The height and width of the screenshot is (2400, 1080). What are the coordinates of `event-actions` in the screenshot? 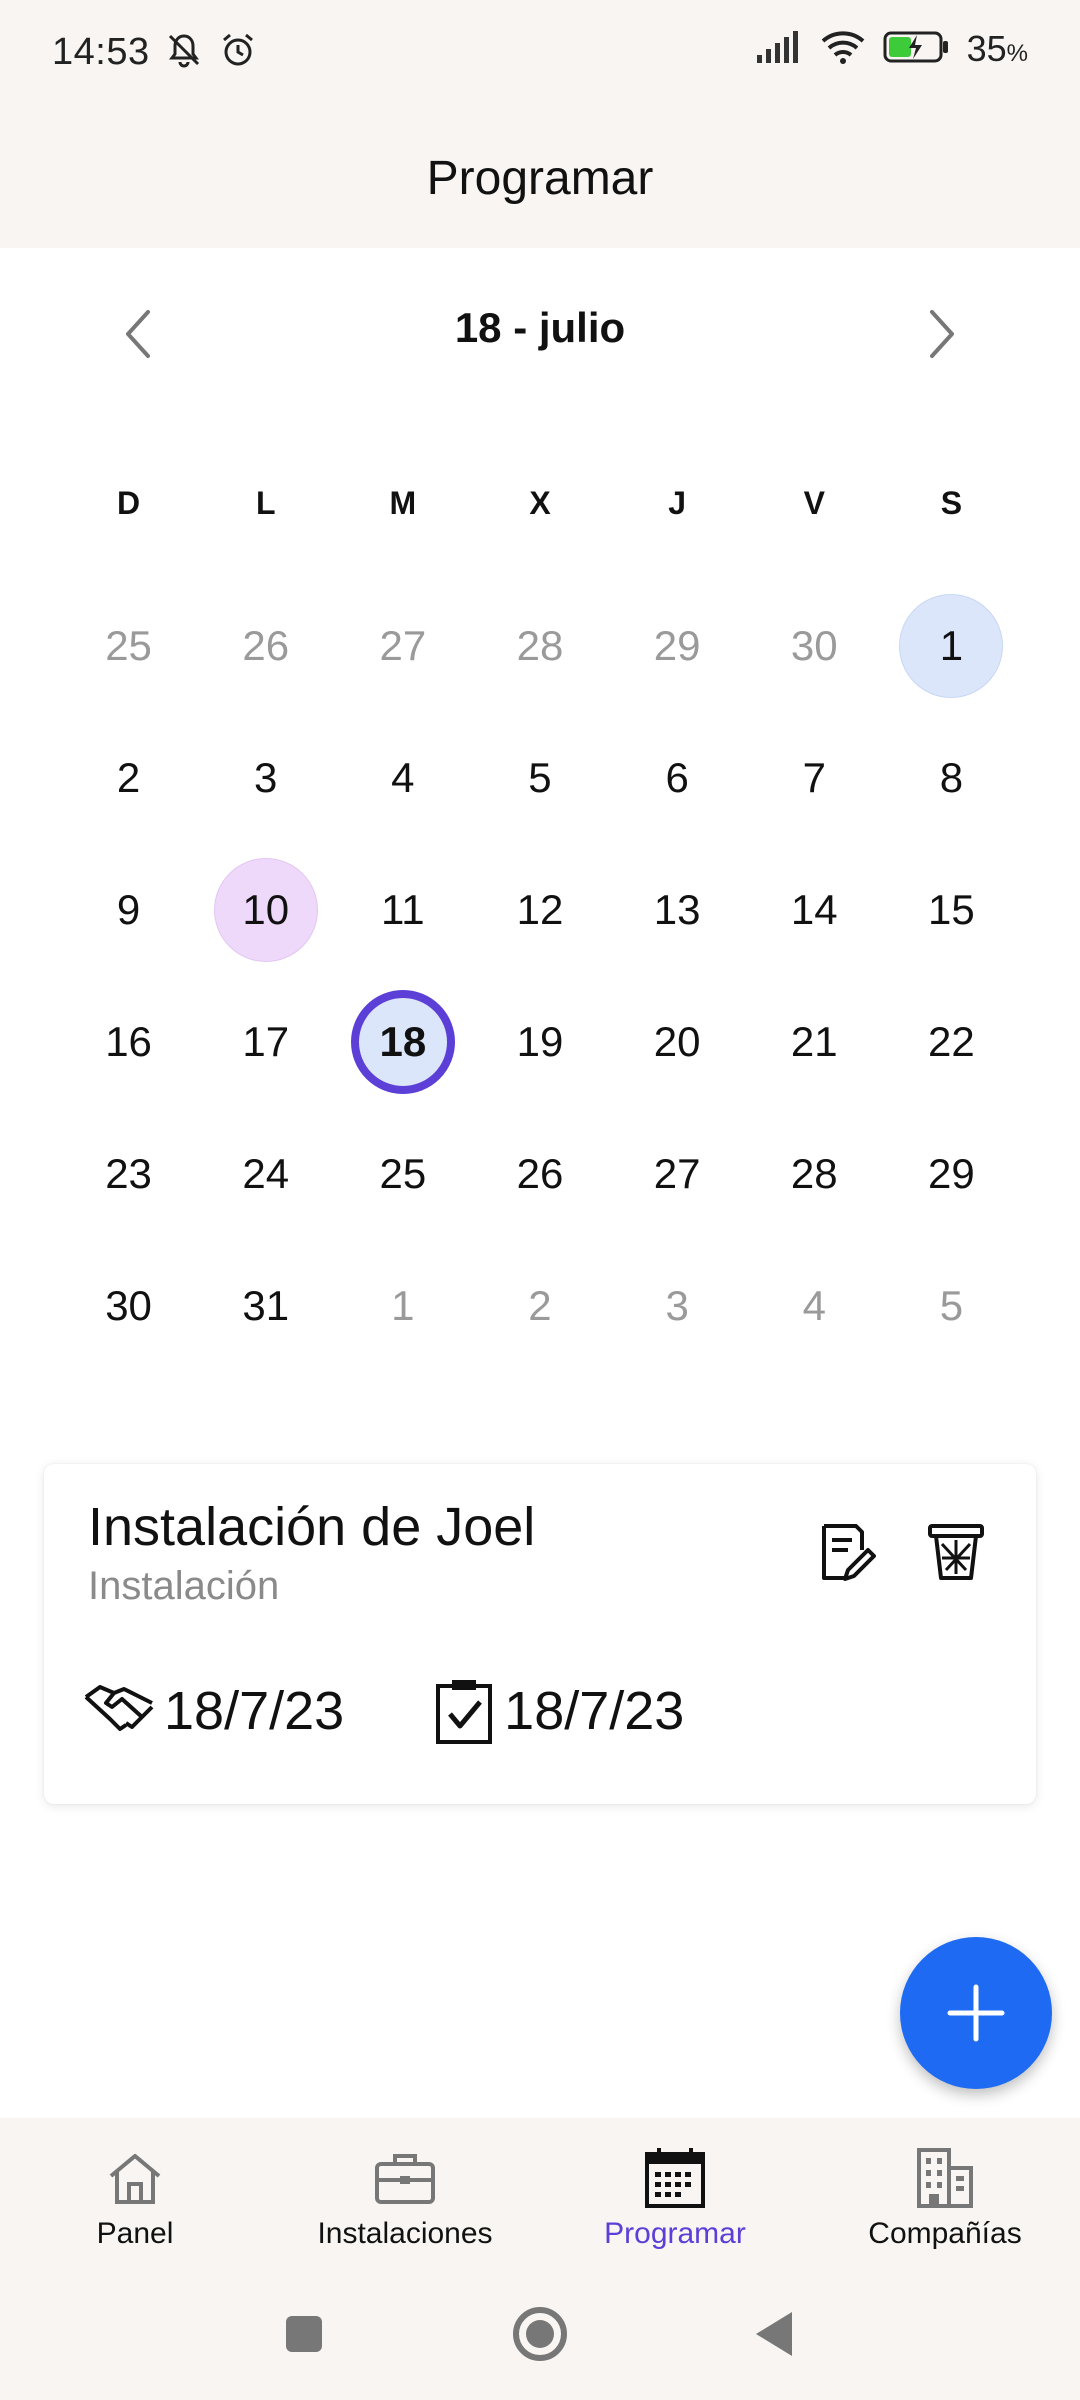 It's located at (901, 1552).